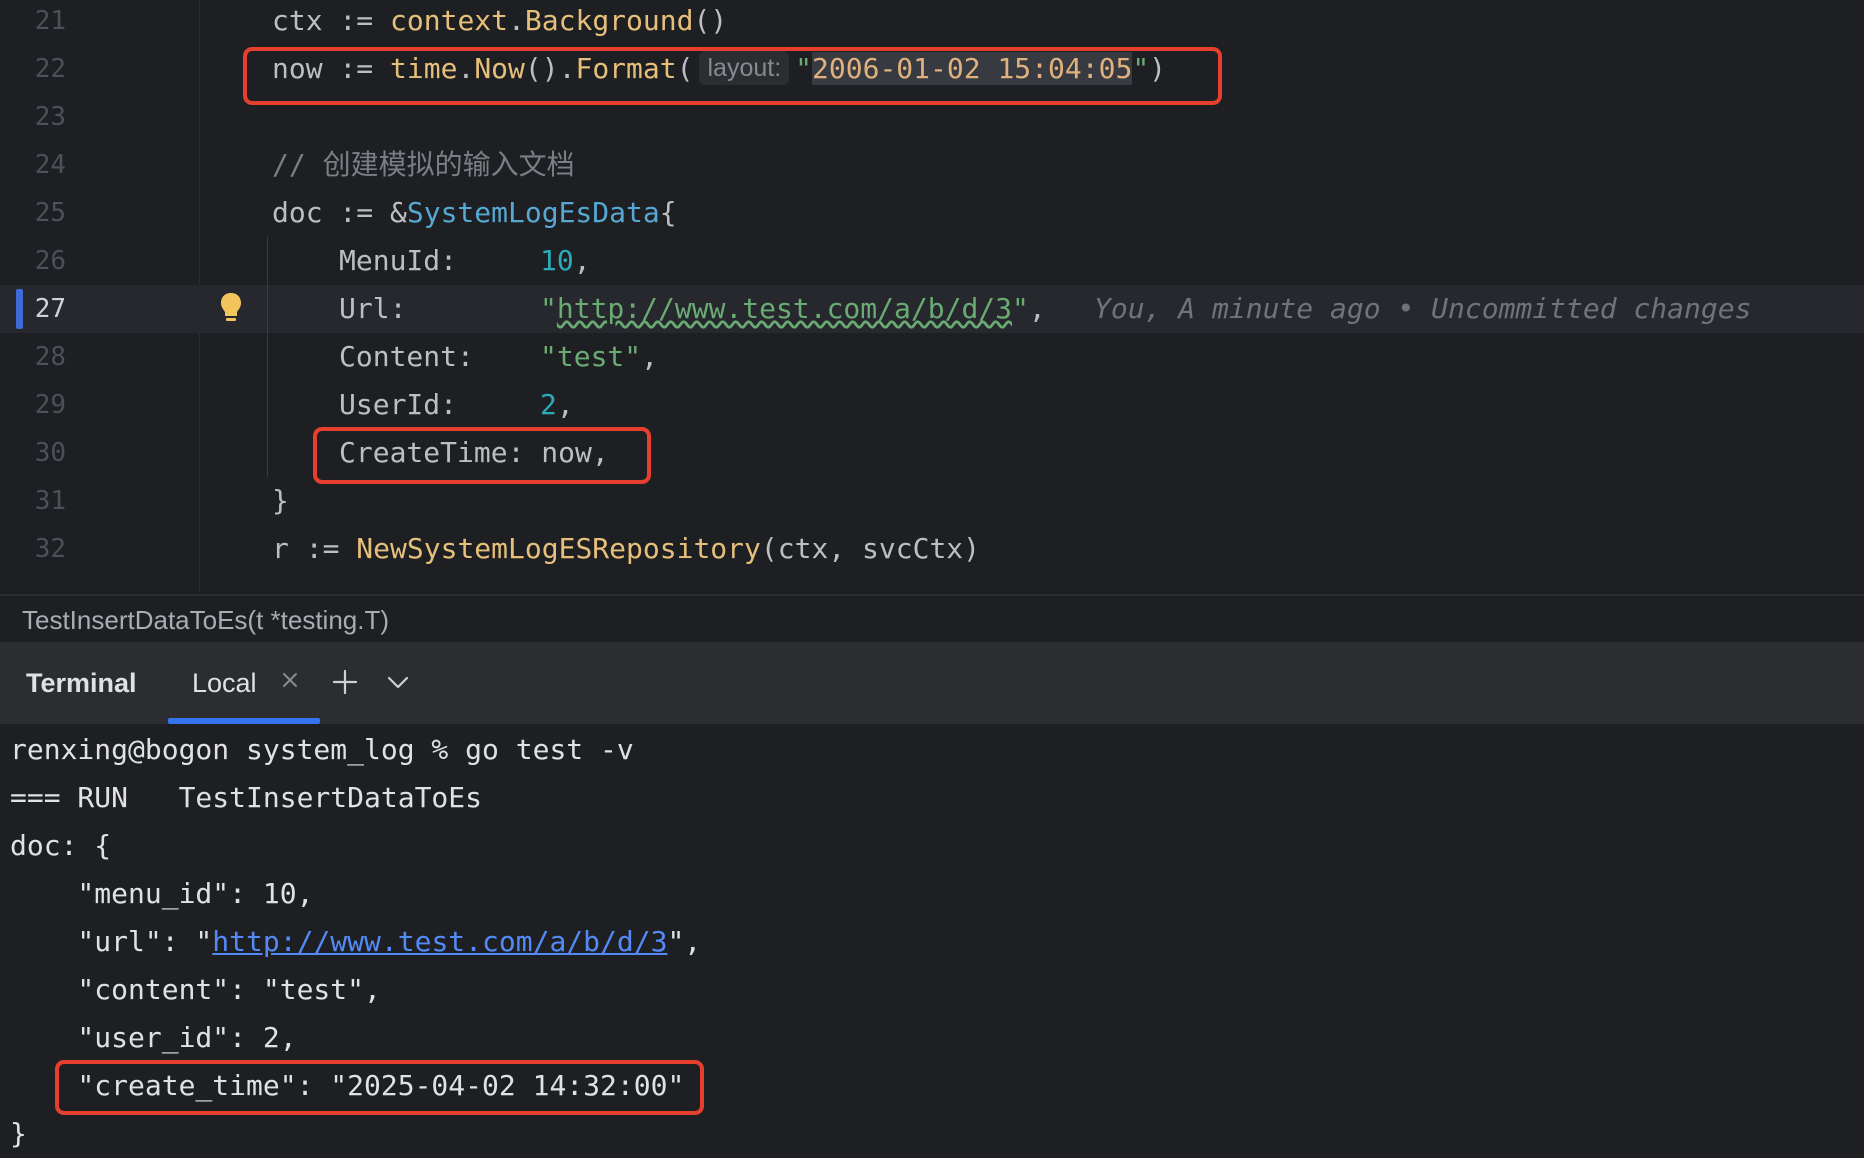 The image size is (1864, 1158). Describe the element at coordinates (474, 212) in the screenshot. I see `code-text: doc := &SystemLogEsData{` at that location.